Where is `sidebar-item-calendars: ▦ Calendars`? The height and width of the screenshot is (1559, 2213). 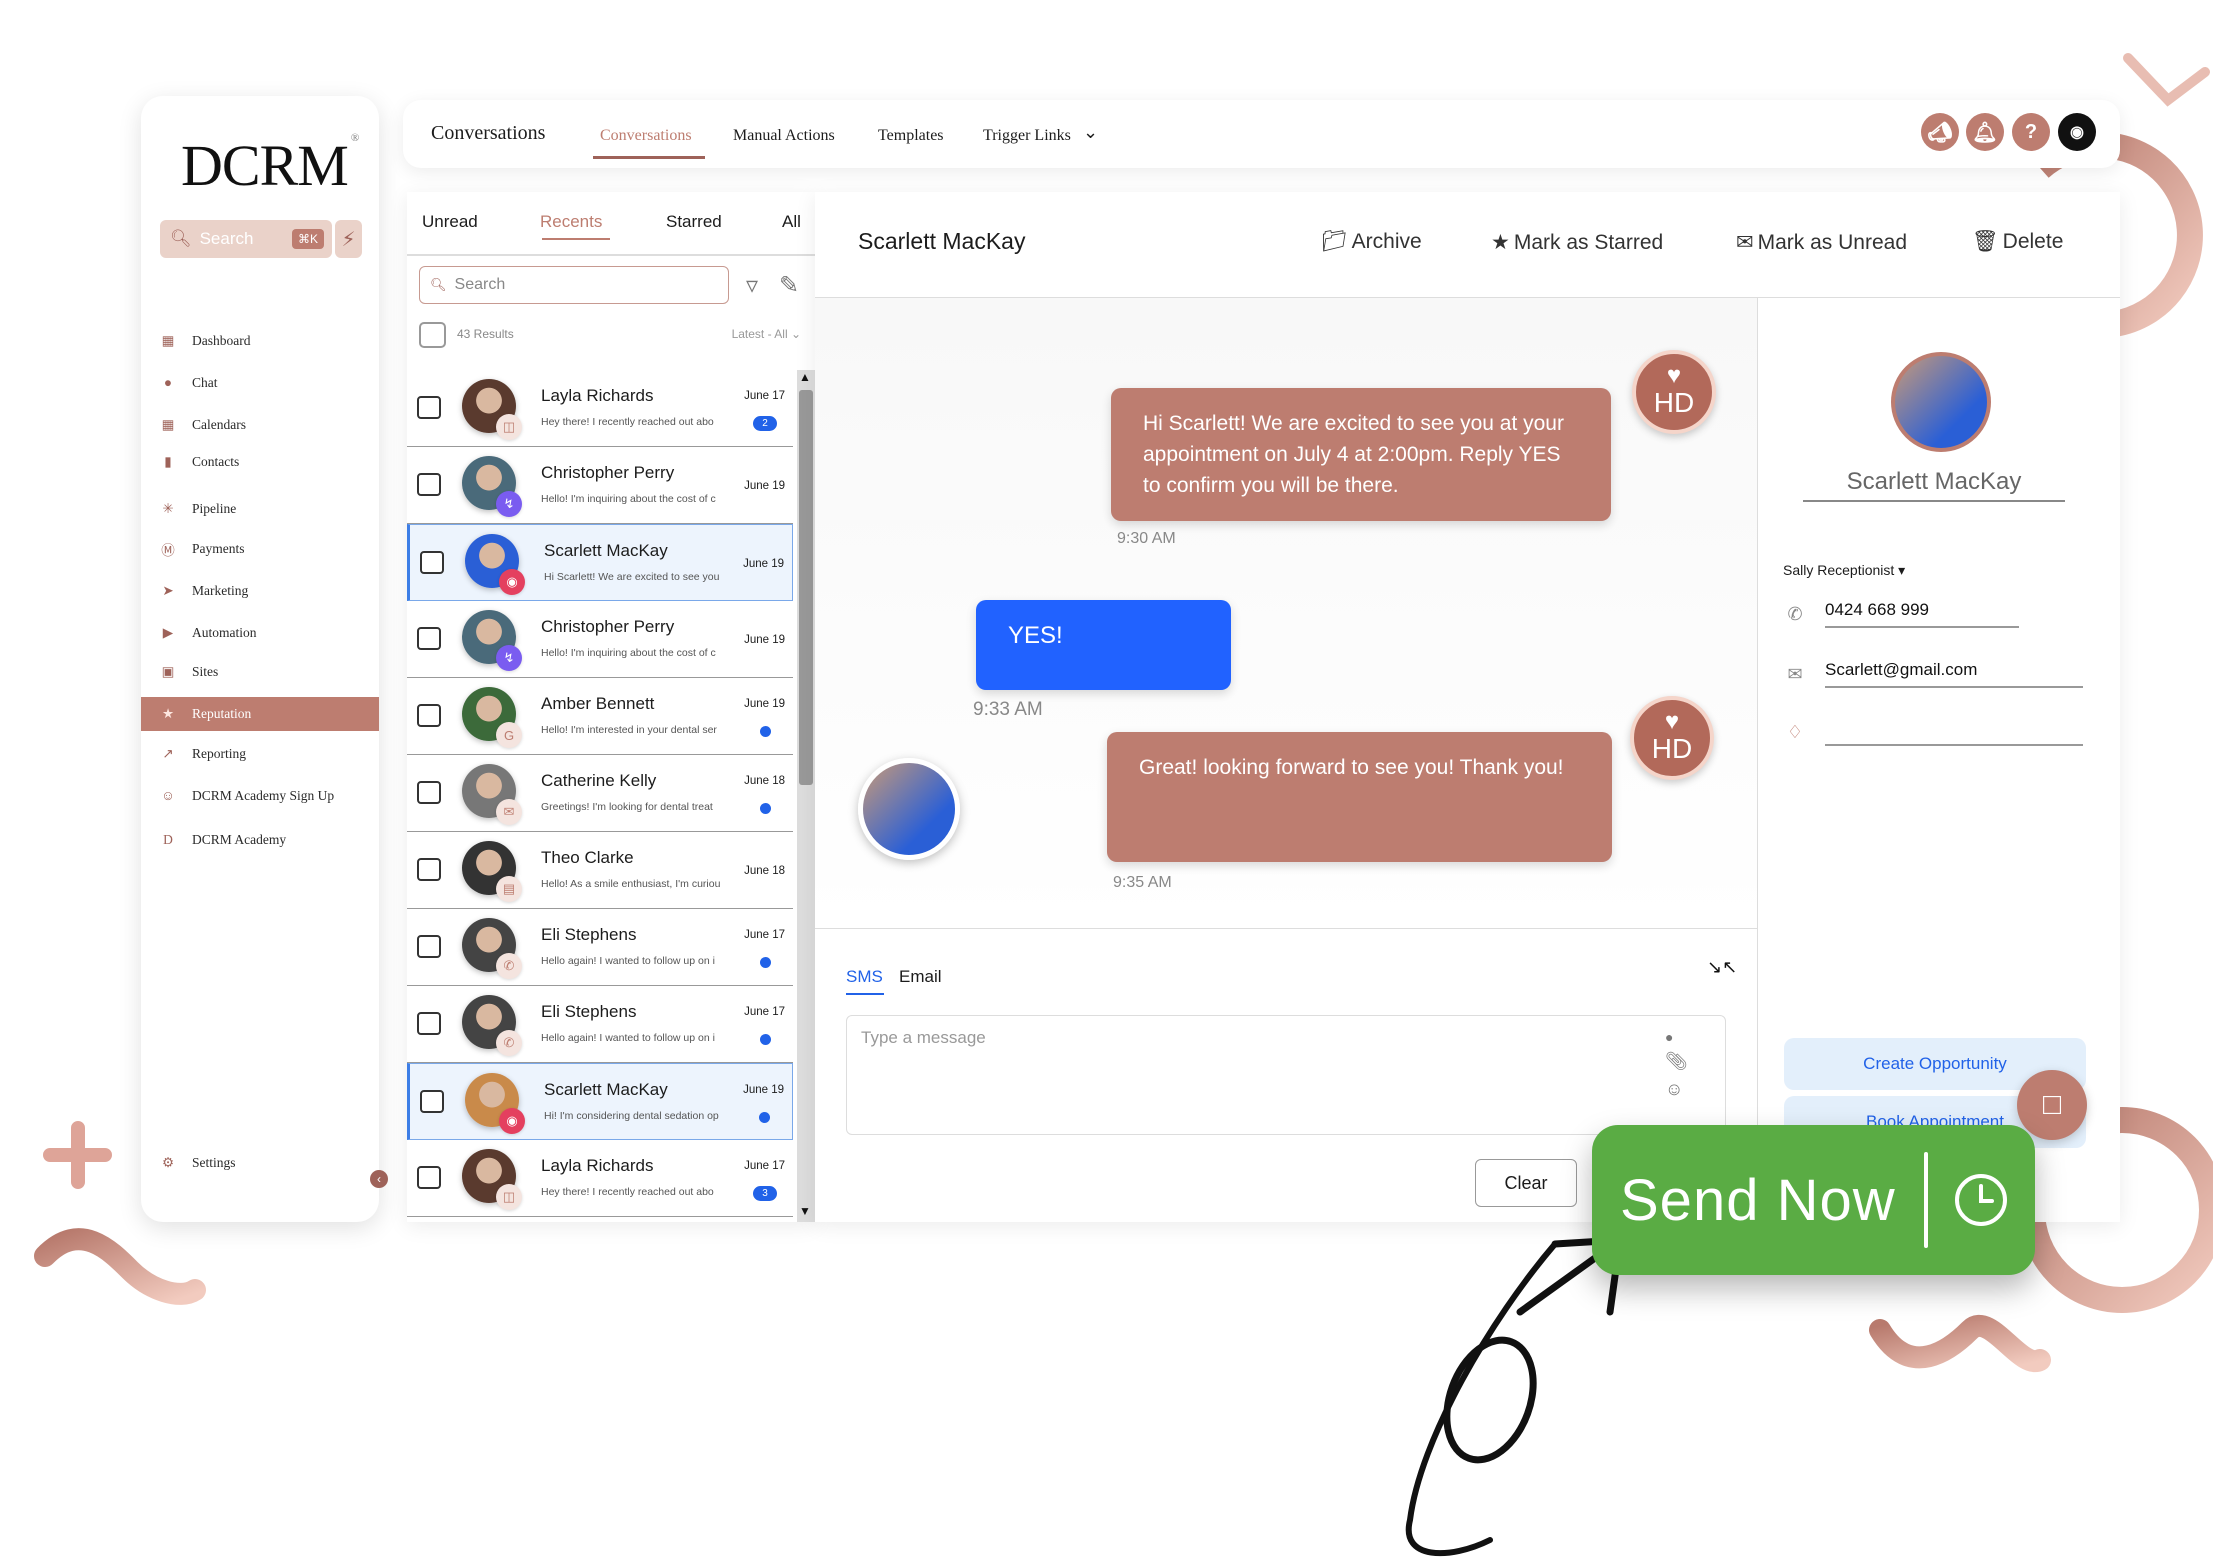 sidebar-item-calendars: ▦ Calendars is located at coordinates (260, 425).